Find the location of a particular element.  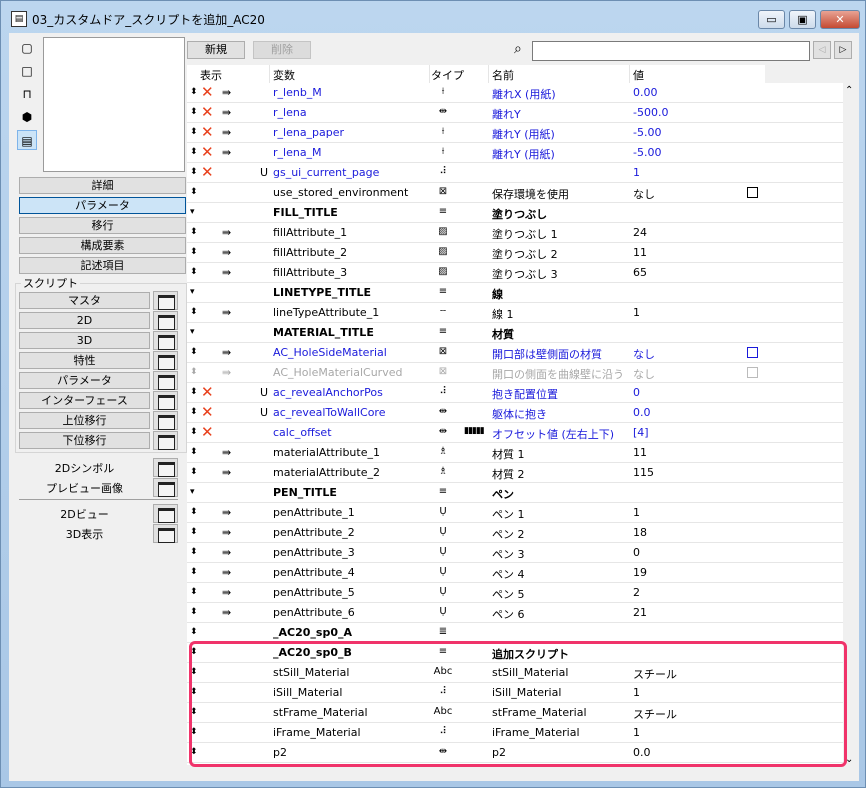

parameter-type-icon: ┄ is located at coordinates (443, 311).